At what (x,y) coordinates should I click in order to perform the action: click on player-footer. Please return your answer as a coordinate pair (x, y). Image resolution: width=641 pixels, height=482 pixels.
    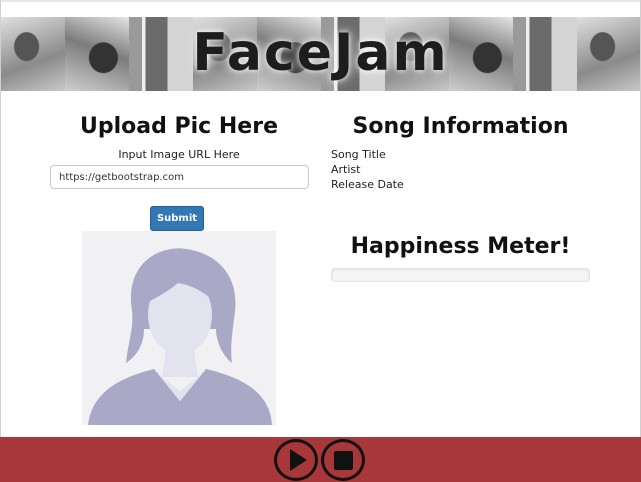
    Looking at the image, I should click on (320, 459).